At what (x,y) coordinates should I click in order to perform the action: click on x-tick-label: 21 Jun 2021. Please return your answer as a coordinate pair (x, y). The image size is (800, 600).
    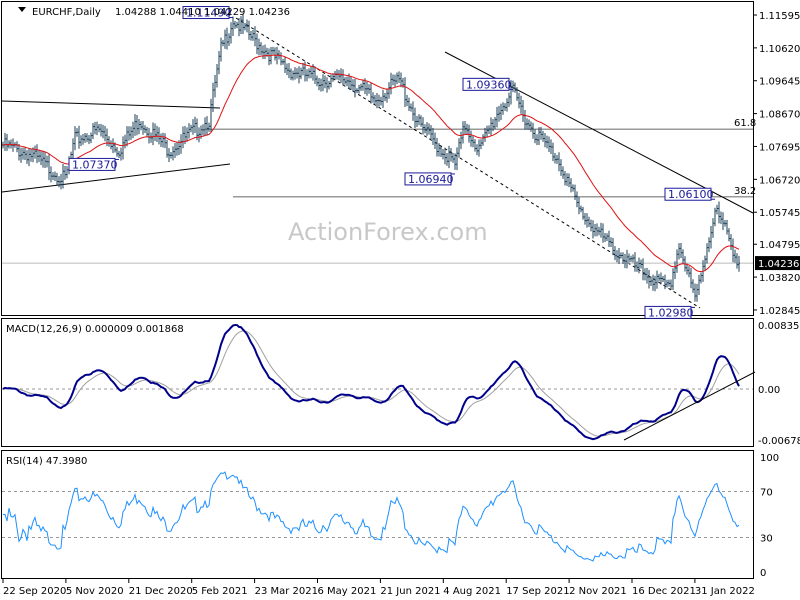
    Looking at the image, I should click on (410, 591).